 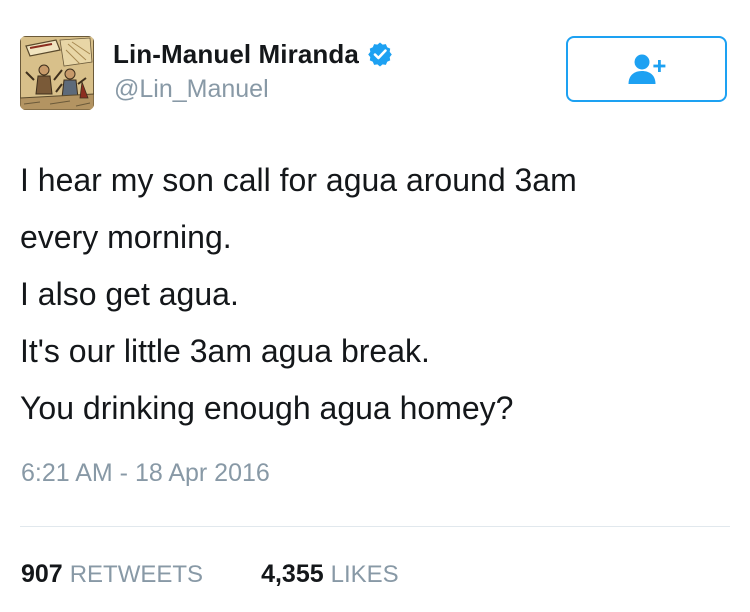 I want to click on tweet-stats: 907 RETWEETS 4,355 LIKES, so click(x=210, y=574).